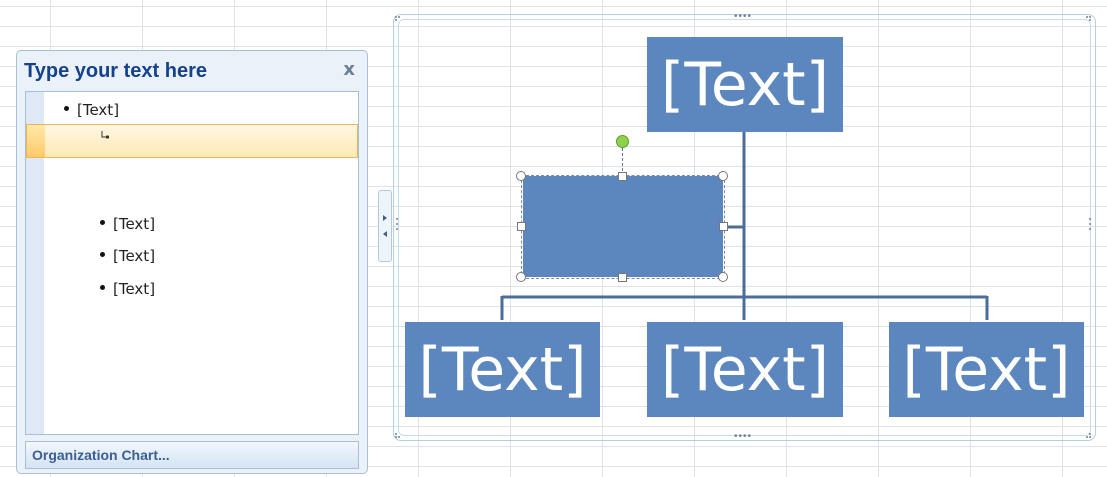 The width and height of the screenshot is (1107, 477). I want to click on org-chart-child-node-2: [Text], so click(745, 369).